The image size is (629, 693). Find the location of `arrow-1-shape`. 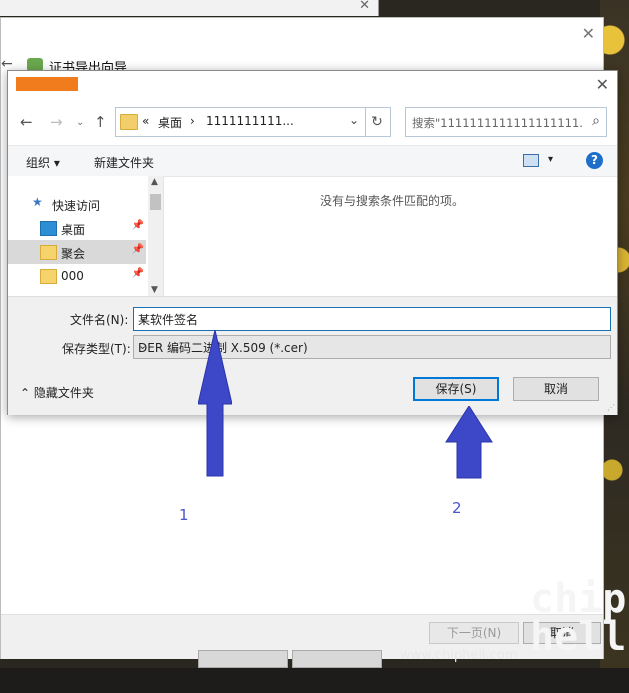

arrow-1-shape is located at coordinates (215, 403).